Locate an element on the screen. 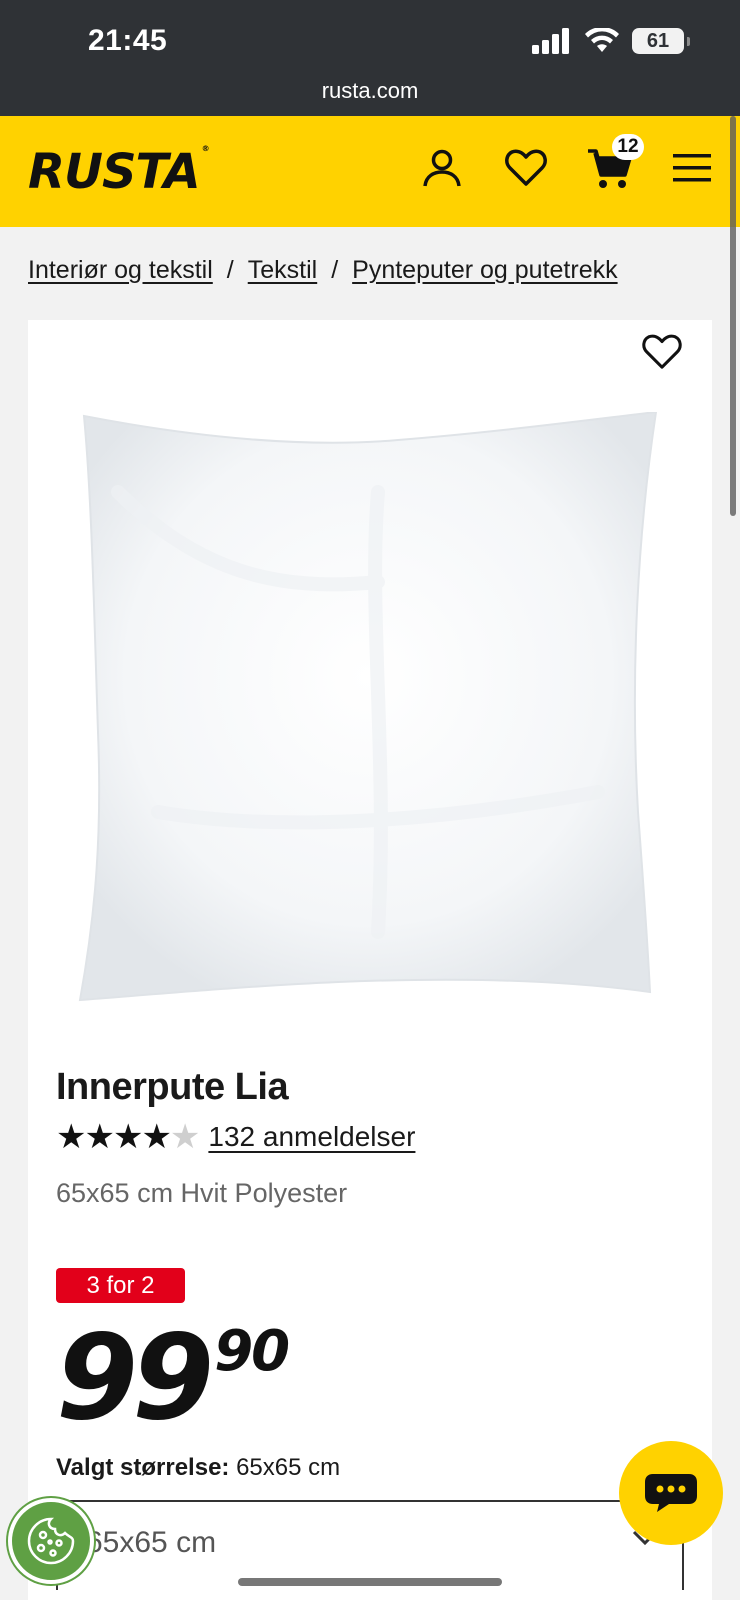  page-scrollbar is located at coordinates (733, 316).